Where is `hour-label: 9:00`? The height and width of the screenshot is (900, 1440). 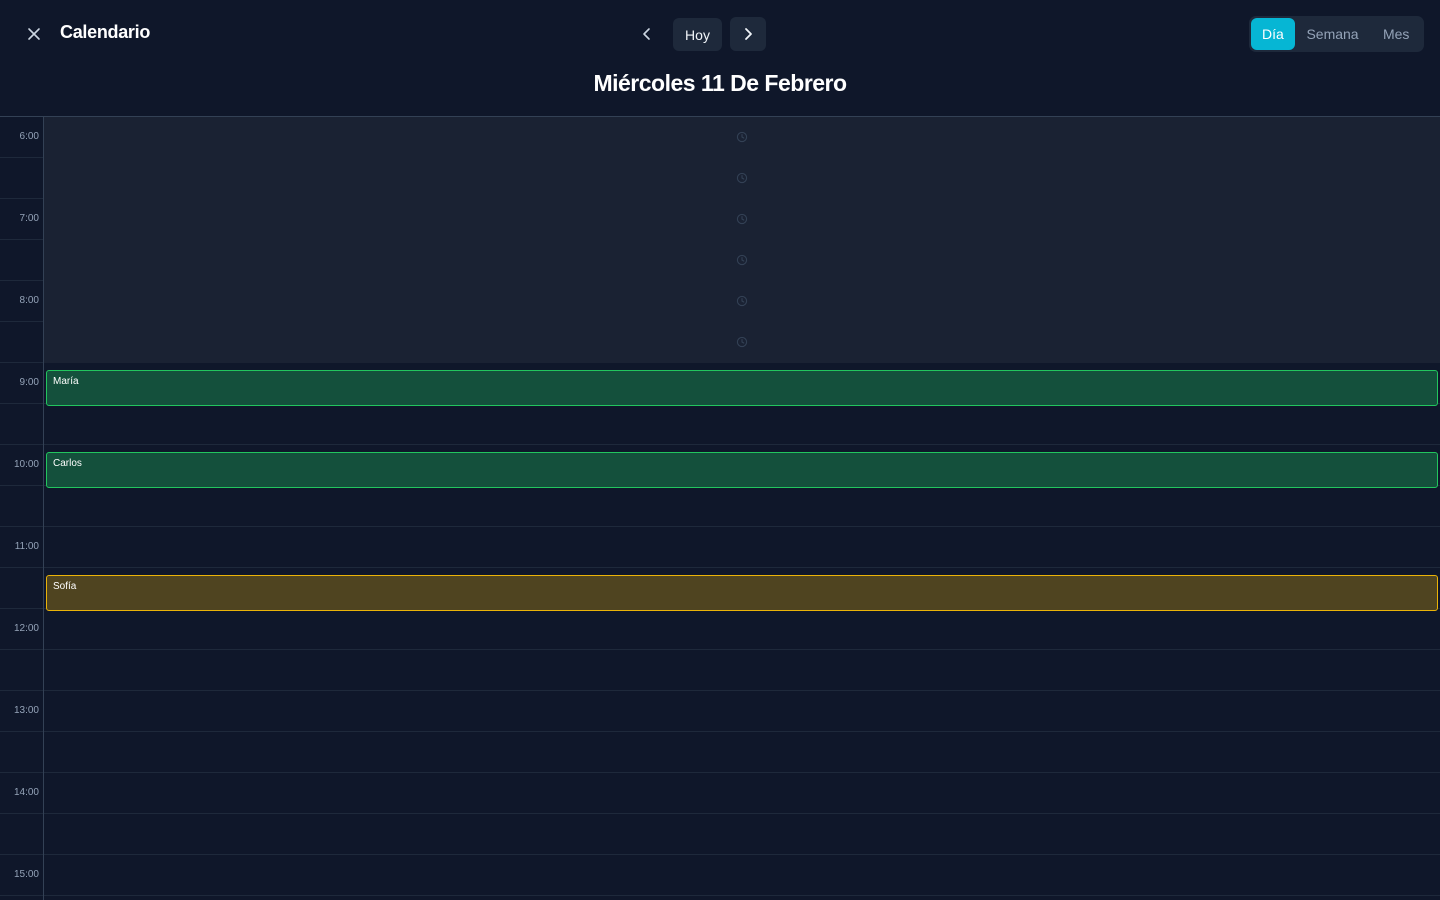 hour-label: 9:00 is located at coordinates (29, 382).